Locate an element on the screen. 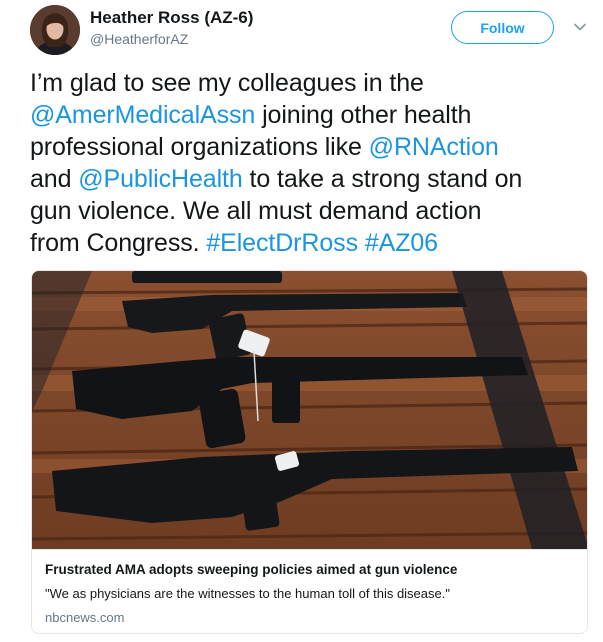 The width and height of the screenshot is (603, 642). hashtag-link: #AZ06 is located at coordinates (401, 243).